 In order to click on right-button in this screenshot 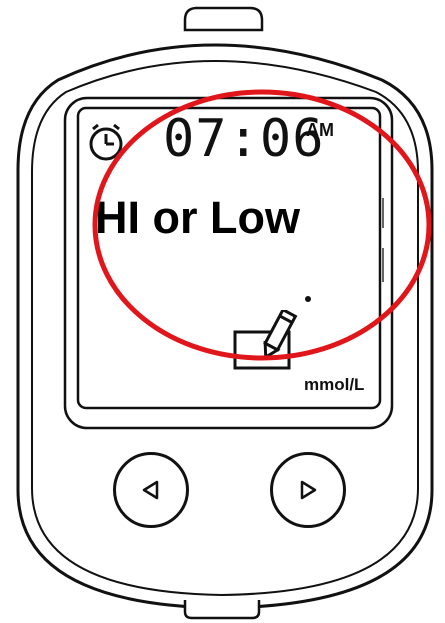, I will do `click(308, 490)`.